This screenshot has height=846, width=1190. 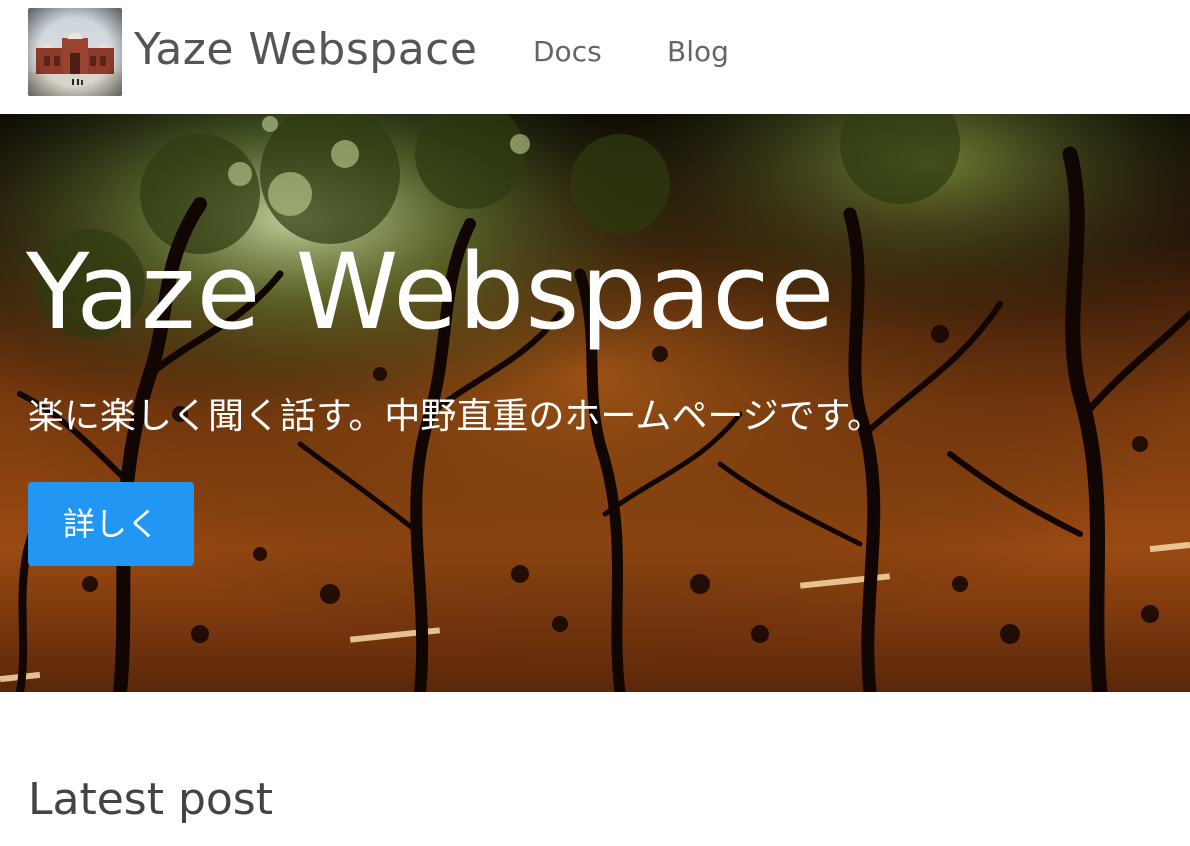 What do you see at coordinates (698, 52) in the screenshot?
I see `nav-link-blog: Blog` at bounding box center [698, 52].